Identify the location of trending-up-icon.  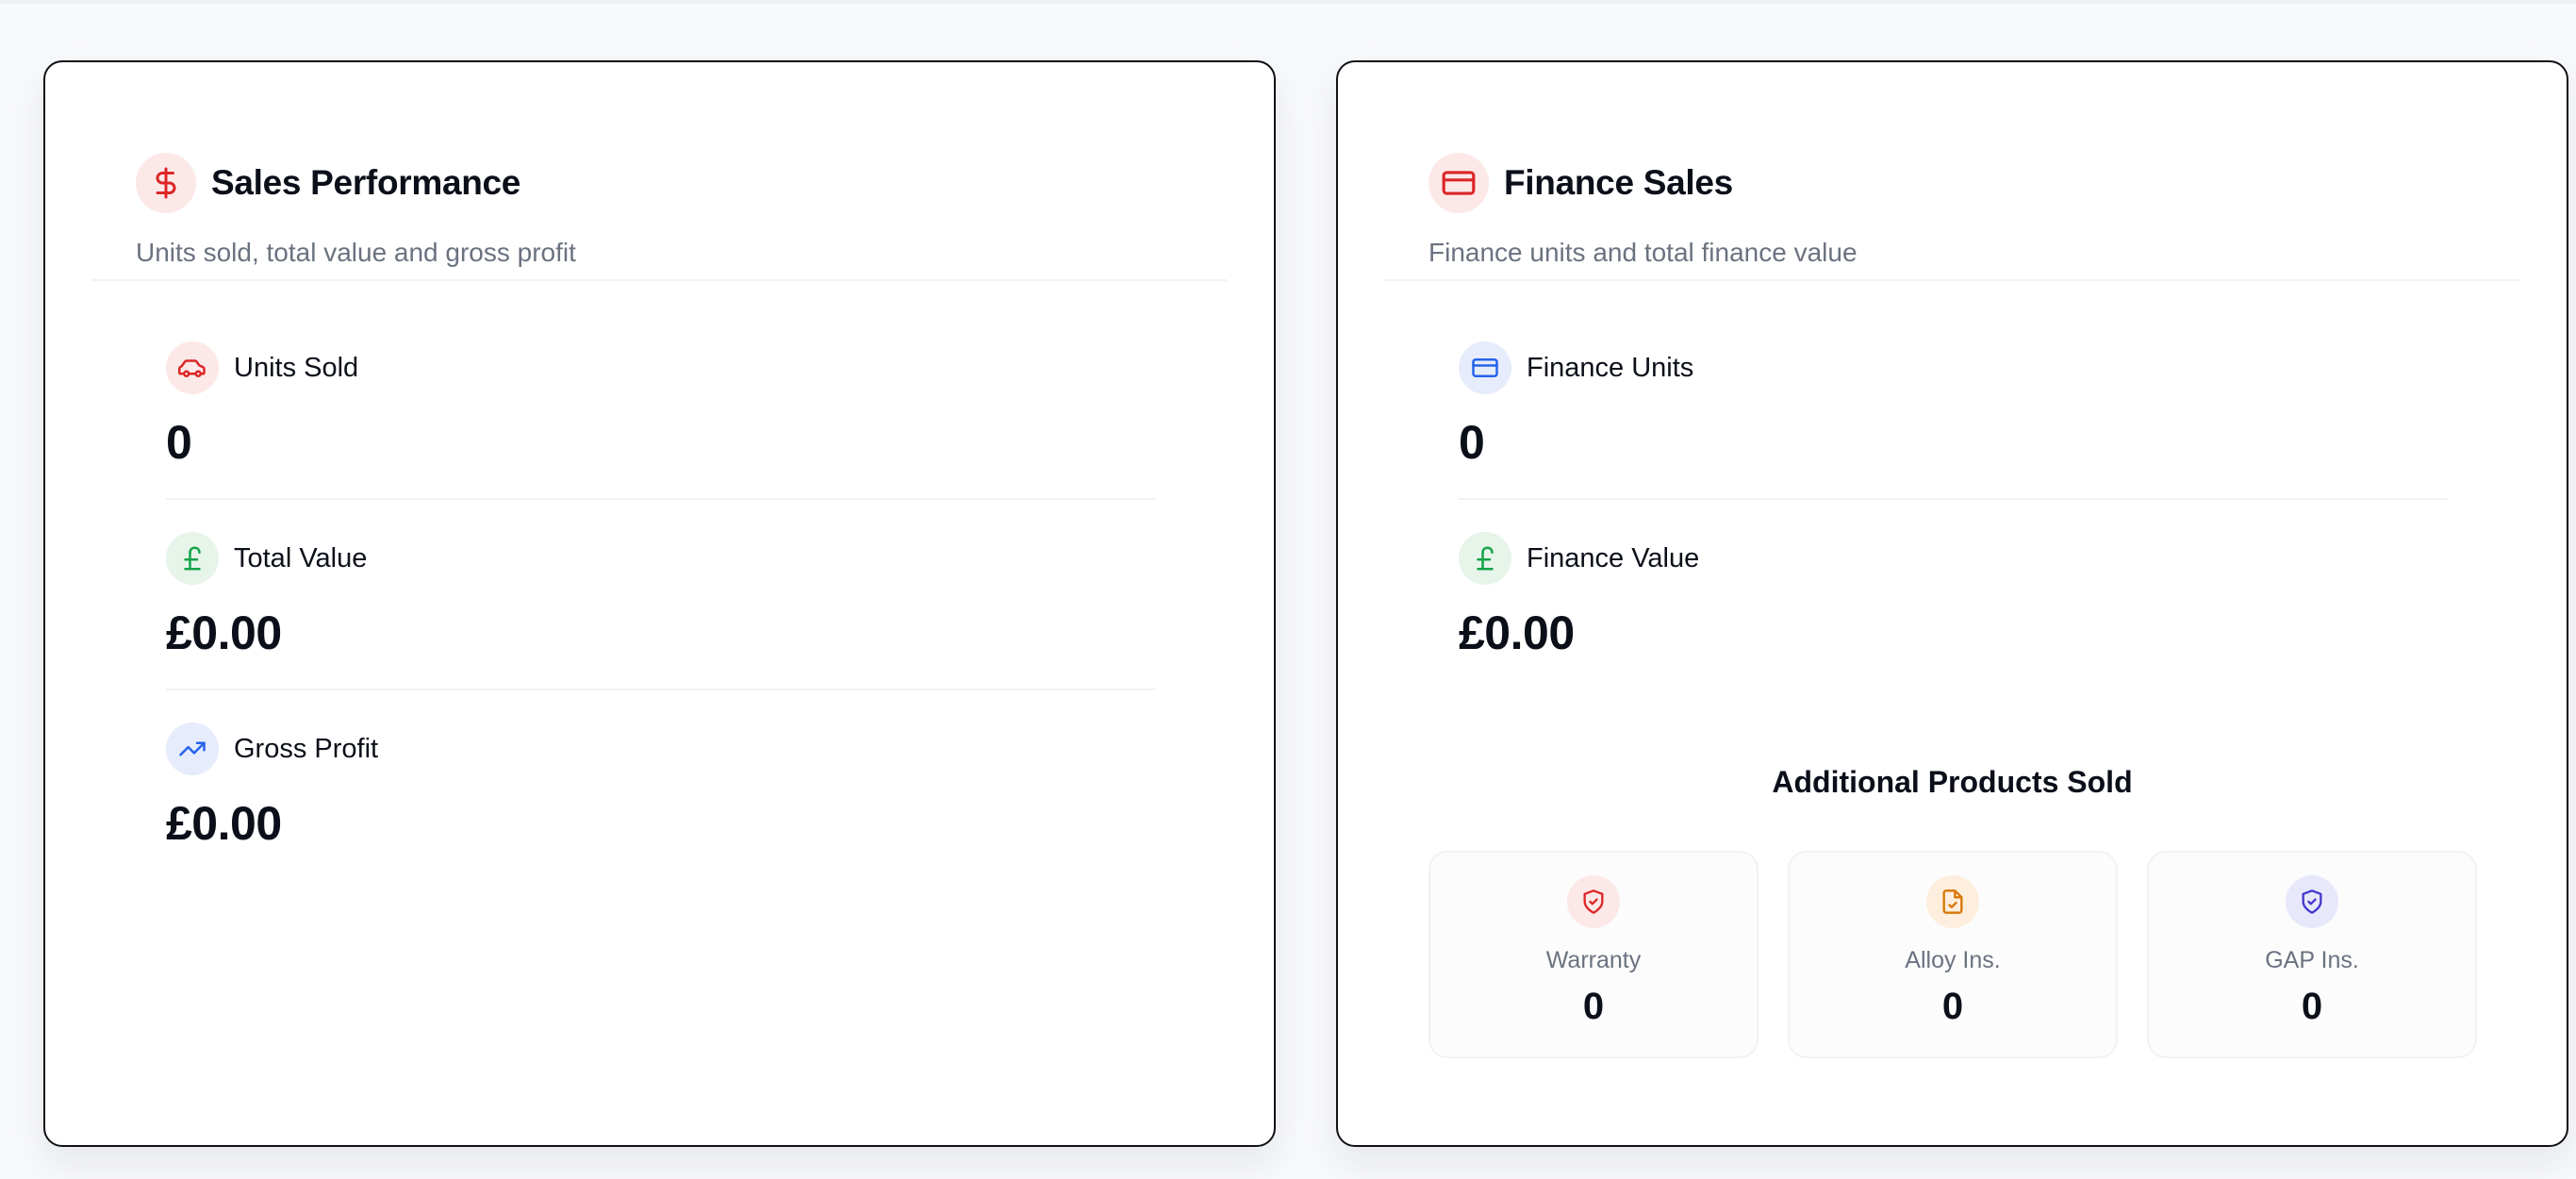
(192, 748).